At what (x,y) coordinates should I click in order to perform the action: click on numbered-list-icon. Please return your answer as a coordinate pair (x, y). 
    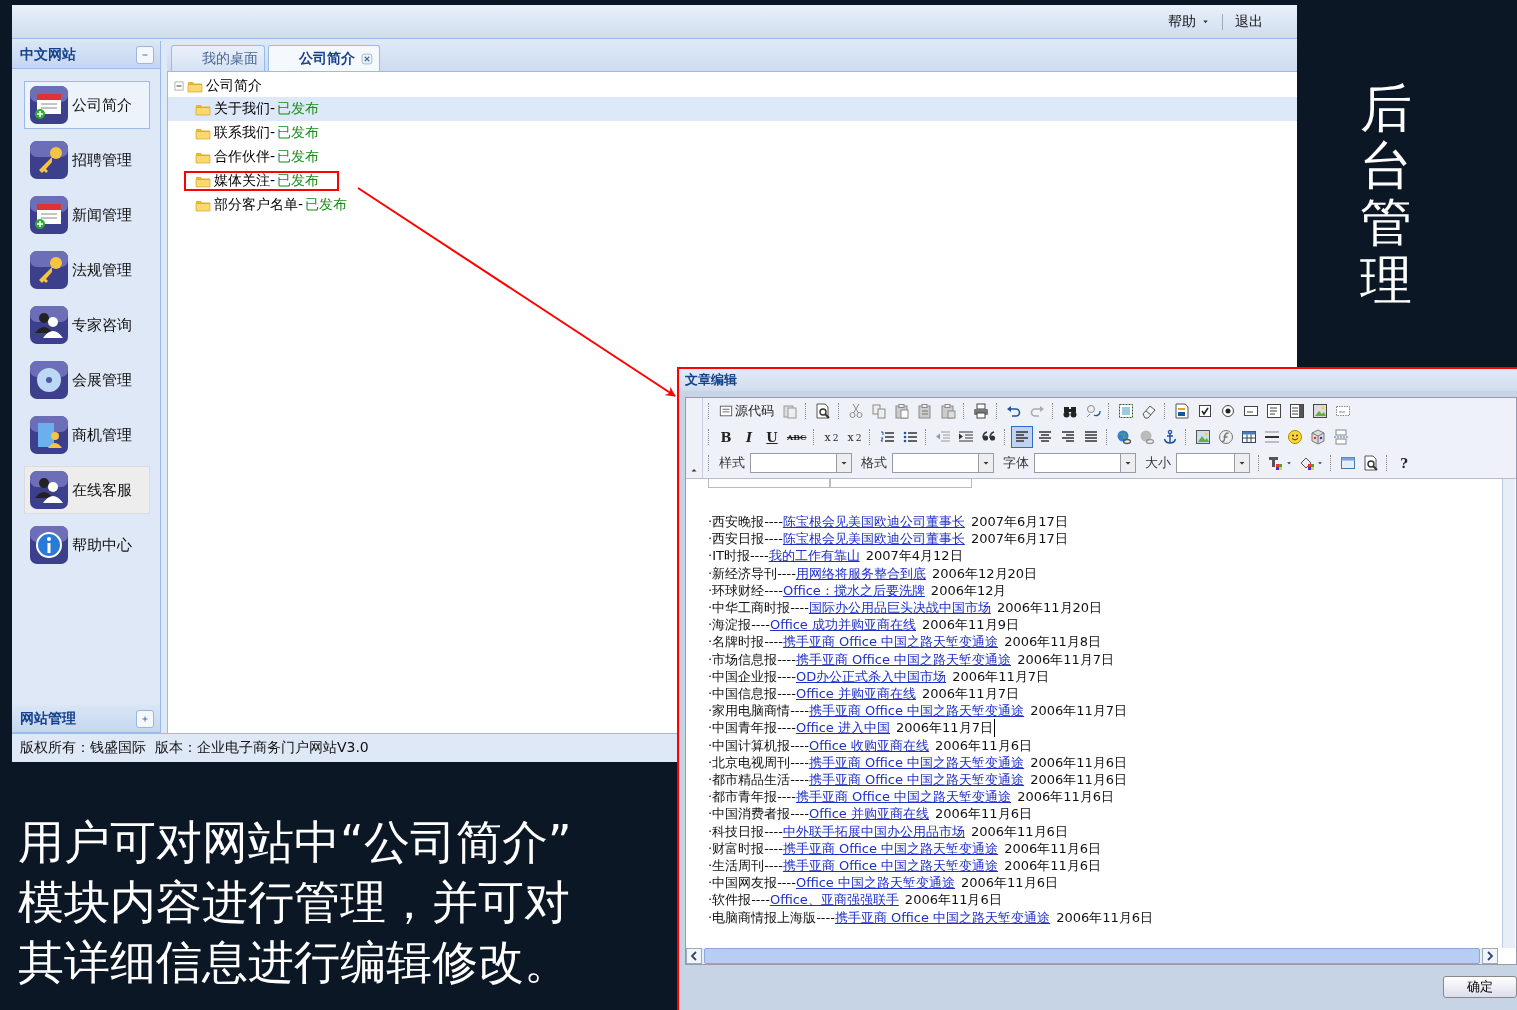
    Looking at the image, I should click on (887, 437).